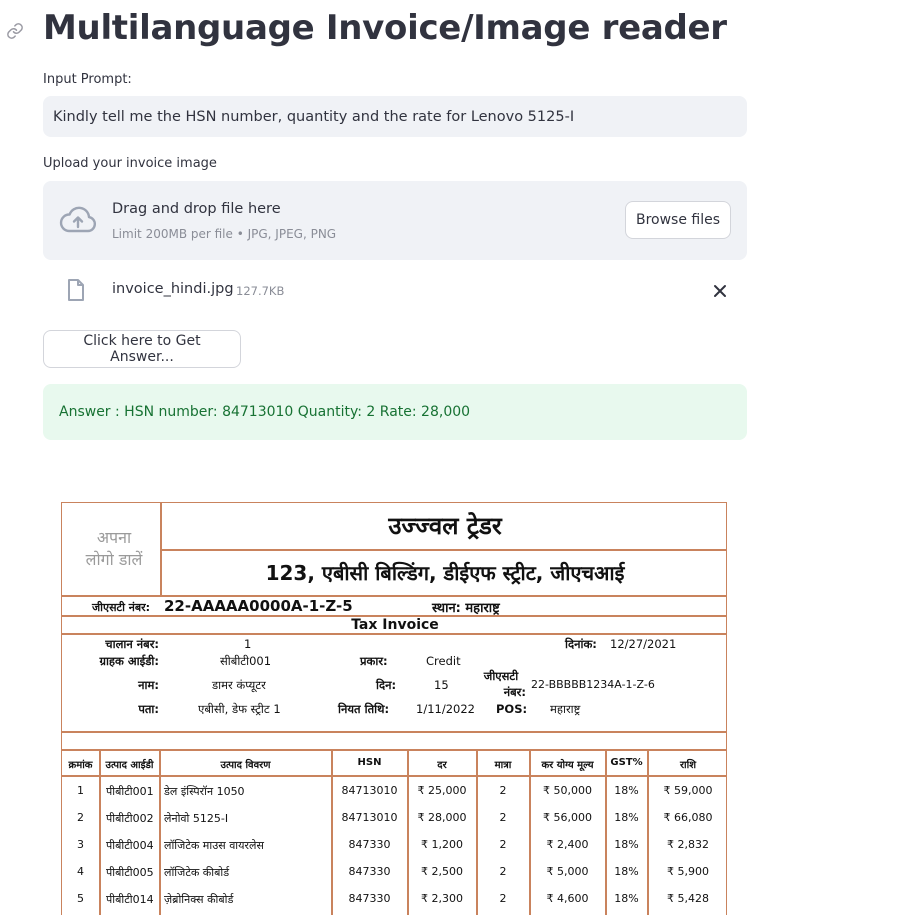 The height and width of the screenshot is (915, 904). What do you see at coordinates (395, 625) in the screenshot?
I see `invoice-tax-invoice-title: Tax Invoice` at bounding box center [395, 625].